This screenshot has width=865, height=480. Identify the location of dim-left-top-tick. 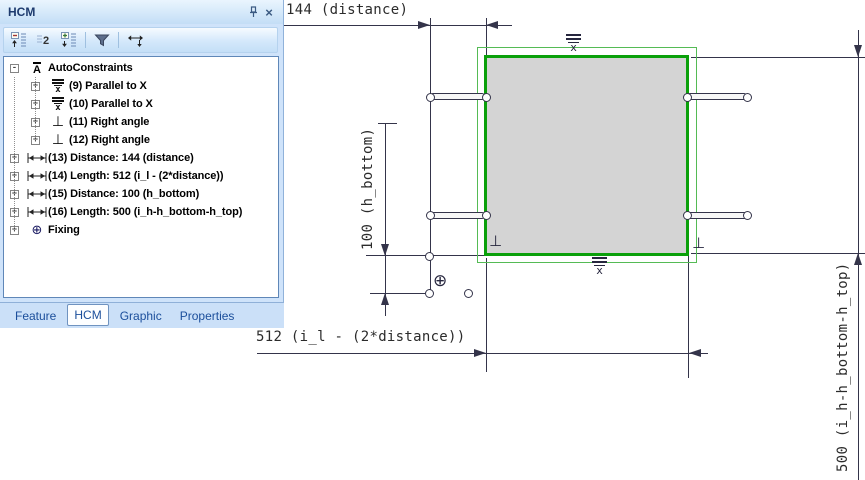
(387, 123).